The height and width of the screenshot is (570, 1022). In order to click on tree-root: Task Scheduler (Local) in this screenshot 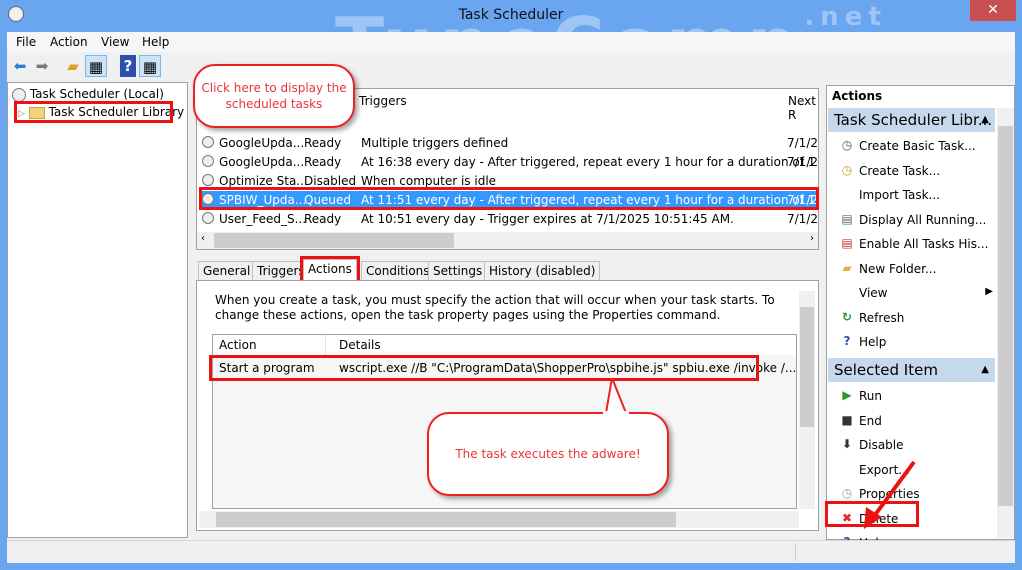, I will do `click(88, 94)`.